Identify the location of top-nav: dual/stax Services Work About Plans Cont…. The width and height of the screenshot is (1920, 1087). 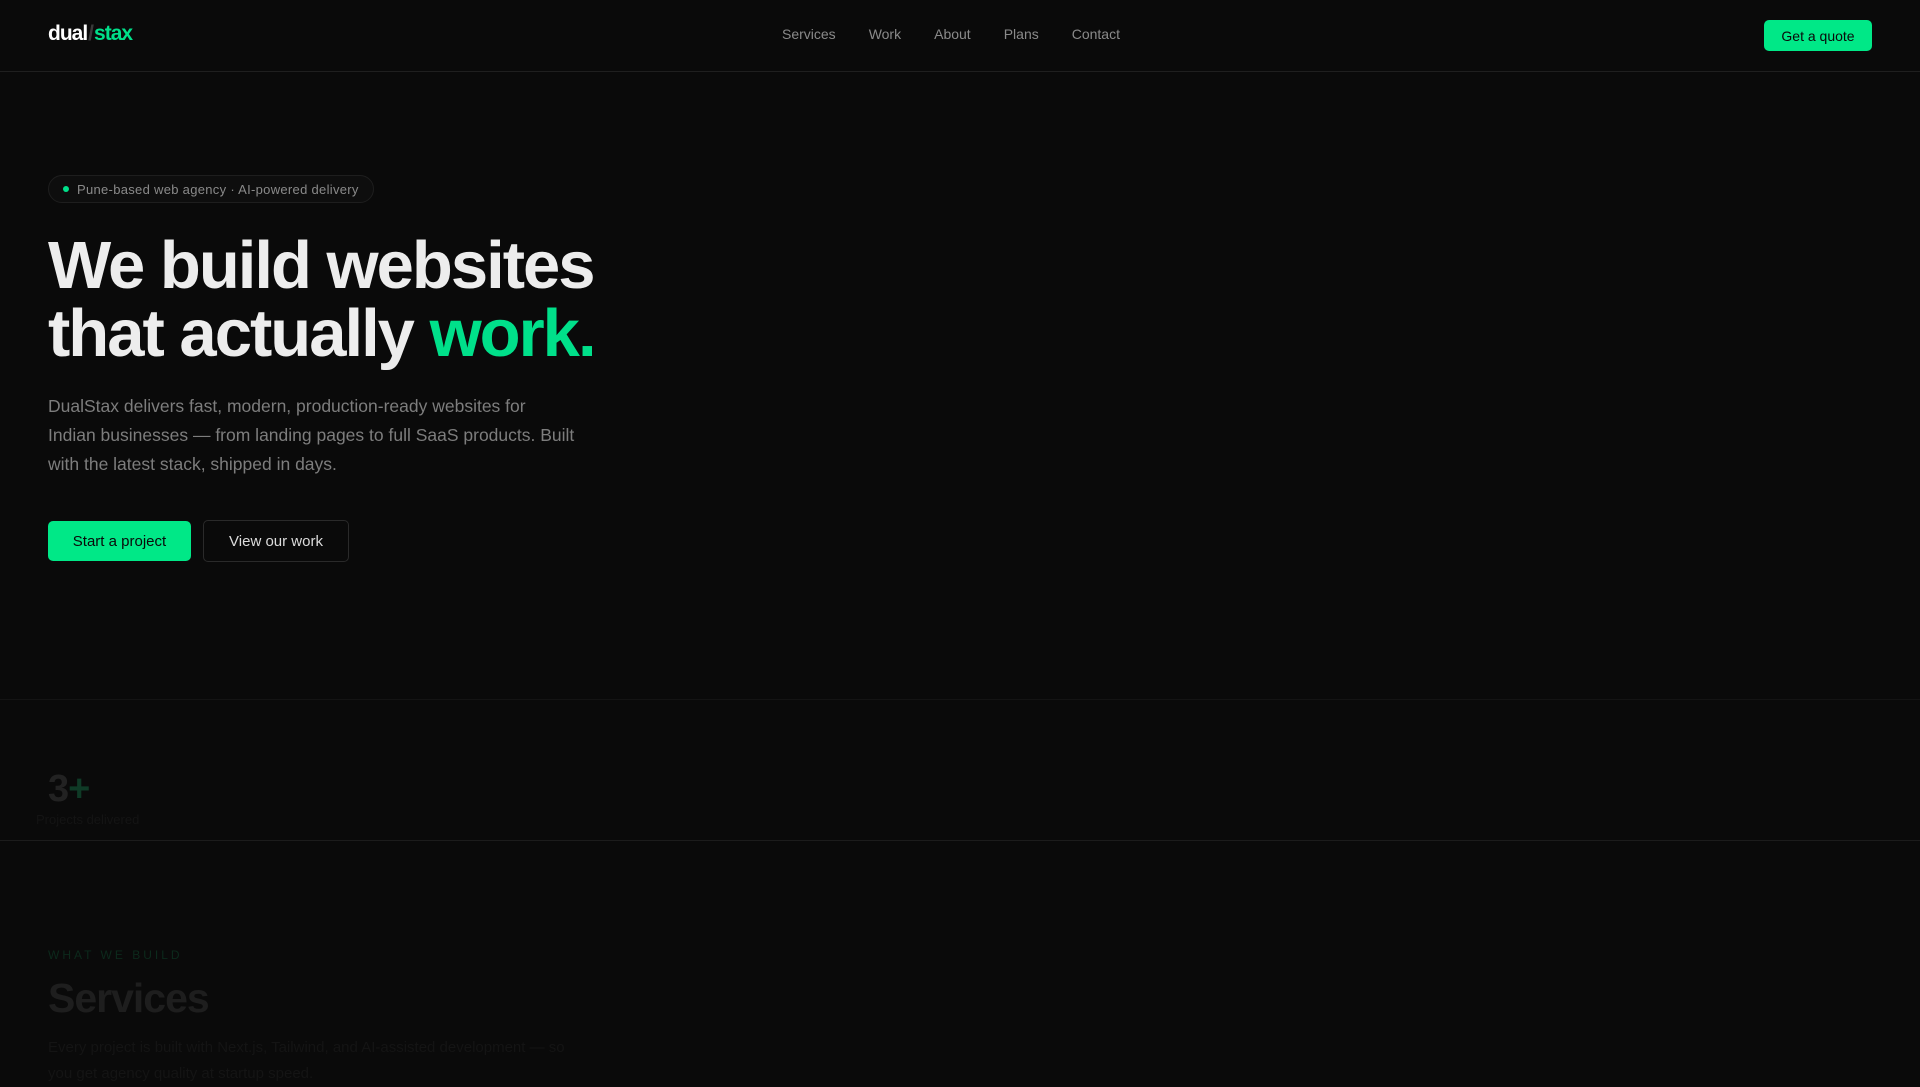
(960, 36).